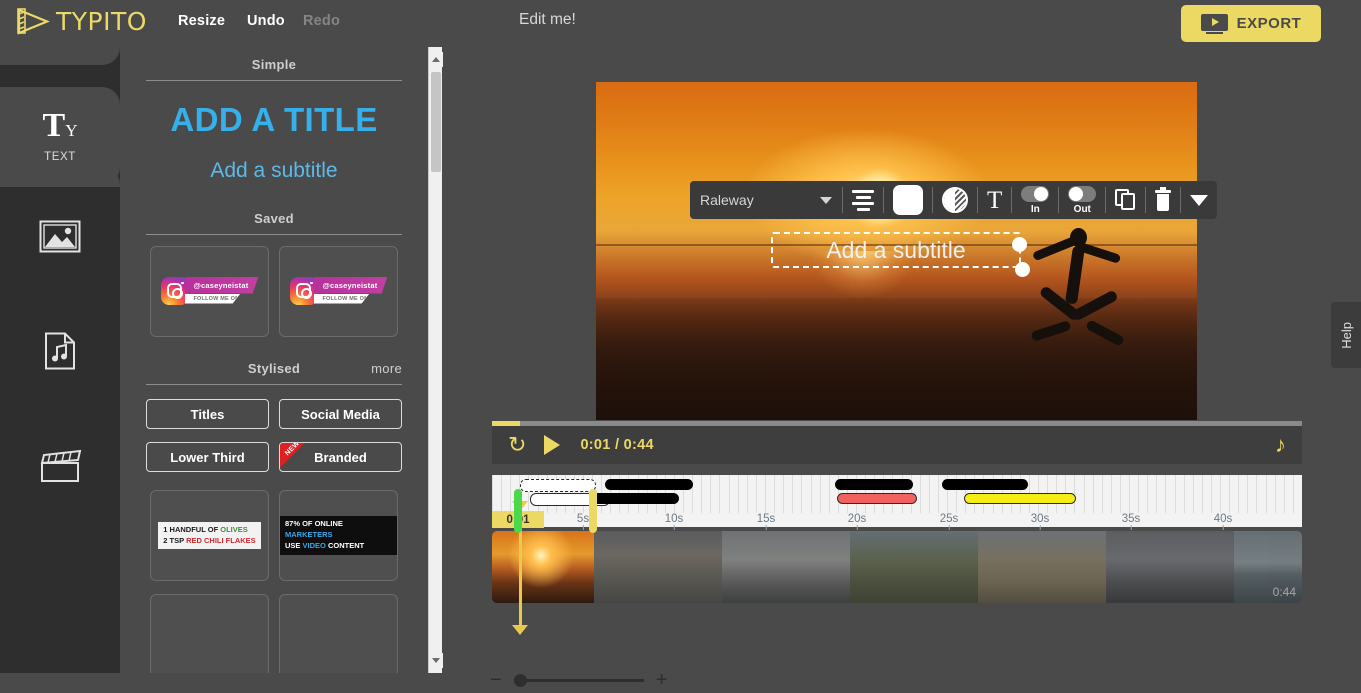 This screenshot has height=693, width=1361. Describe the element at coordinates (552, 445) in the screenshot. I see `play-button` at that location.